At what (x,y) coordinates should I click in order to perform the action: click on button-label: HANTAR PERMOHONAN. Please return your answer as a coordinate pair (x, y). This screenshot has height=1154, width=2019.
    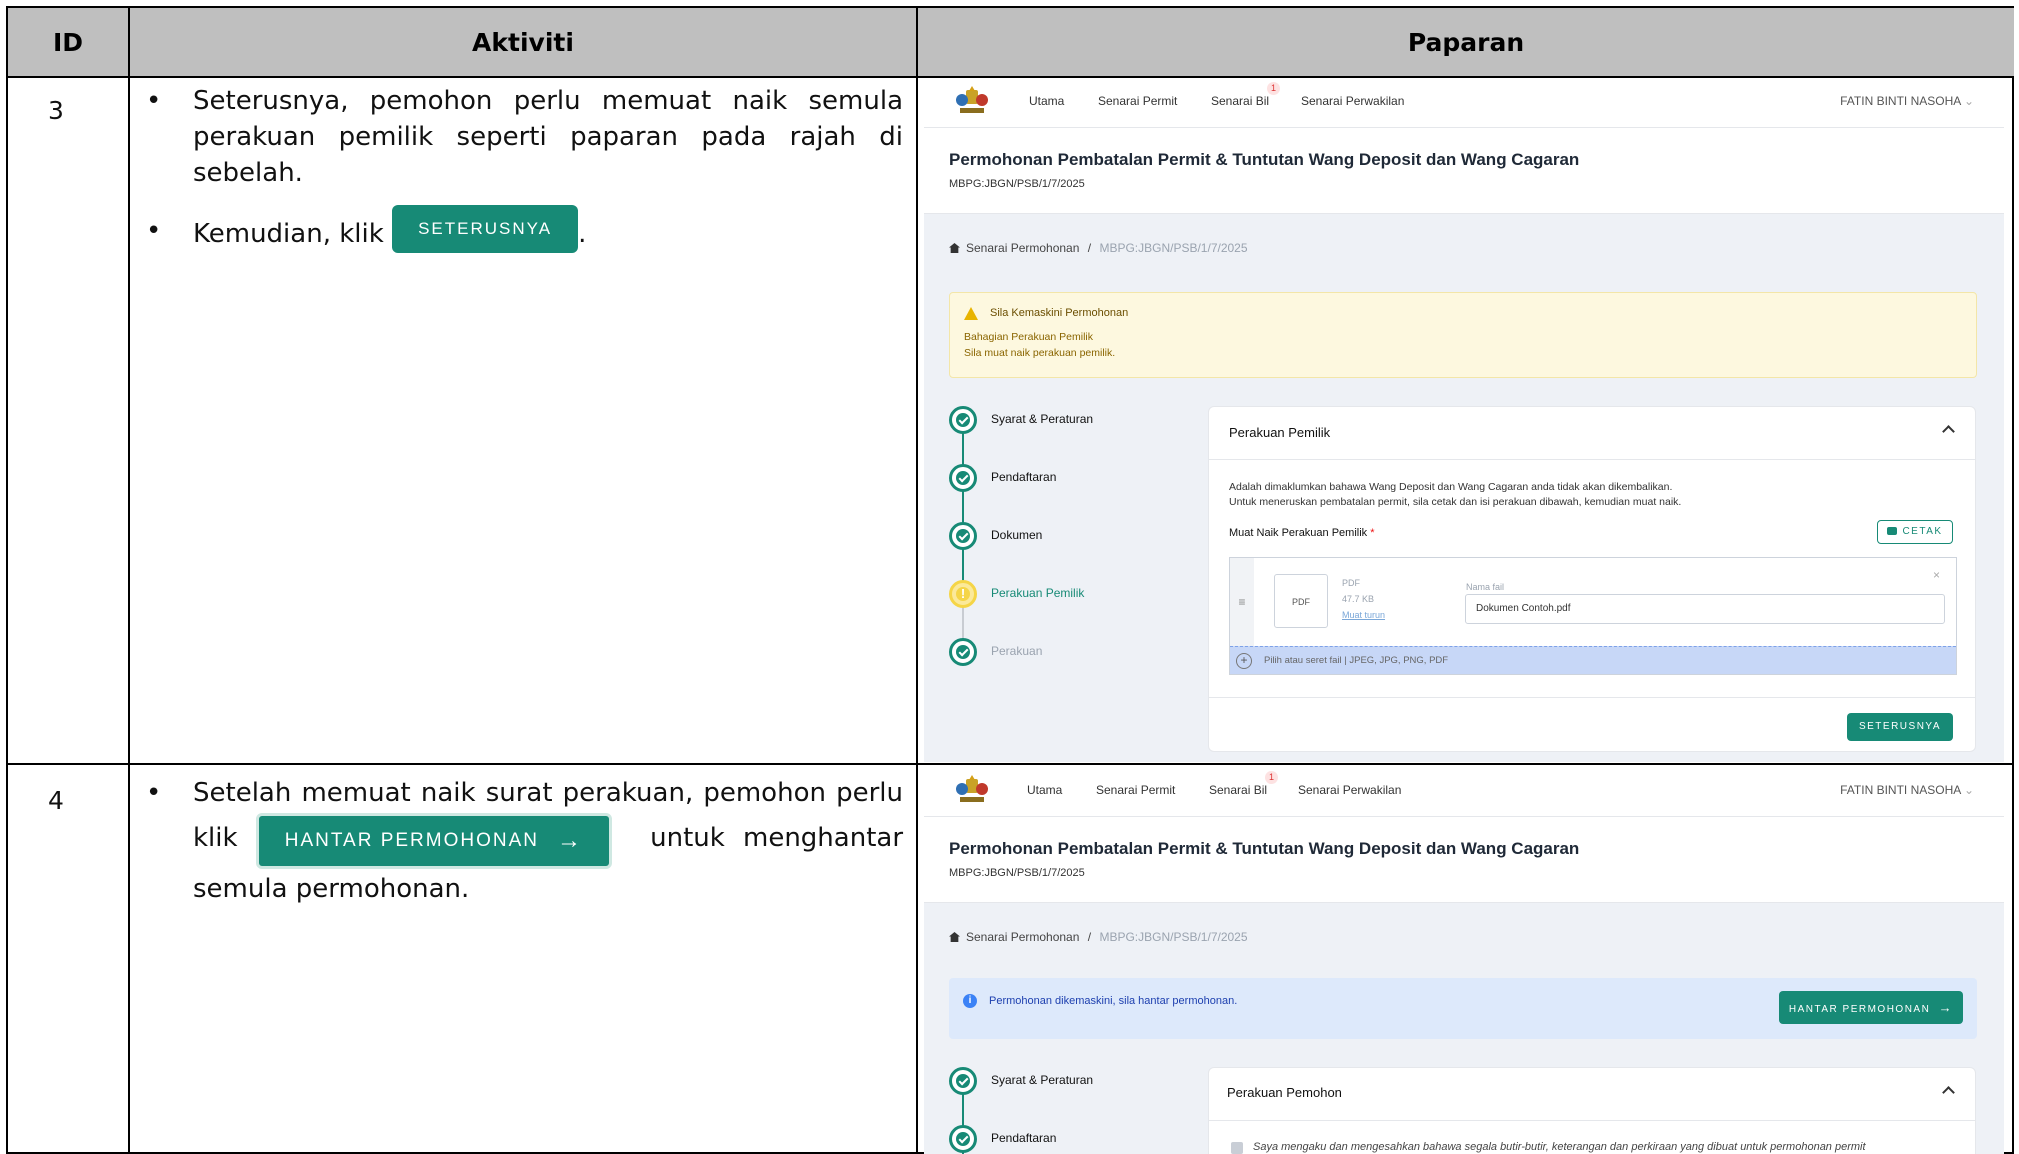
    Looking at the image, I should click on (411, 840).